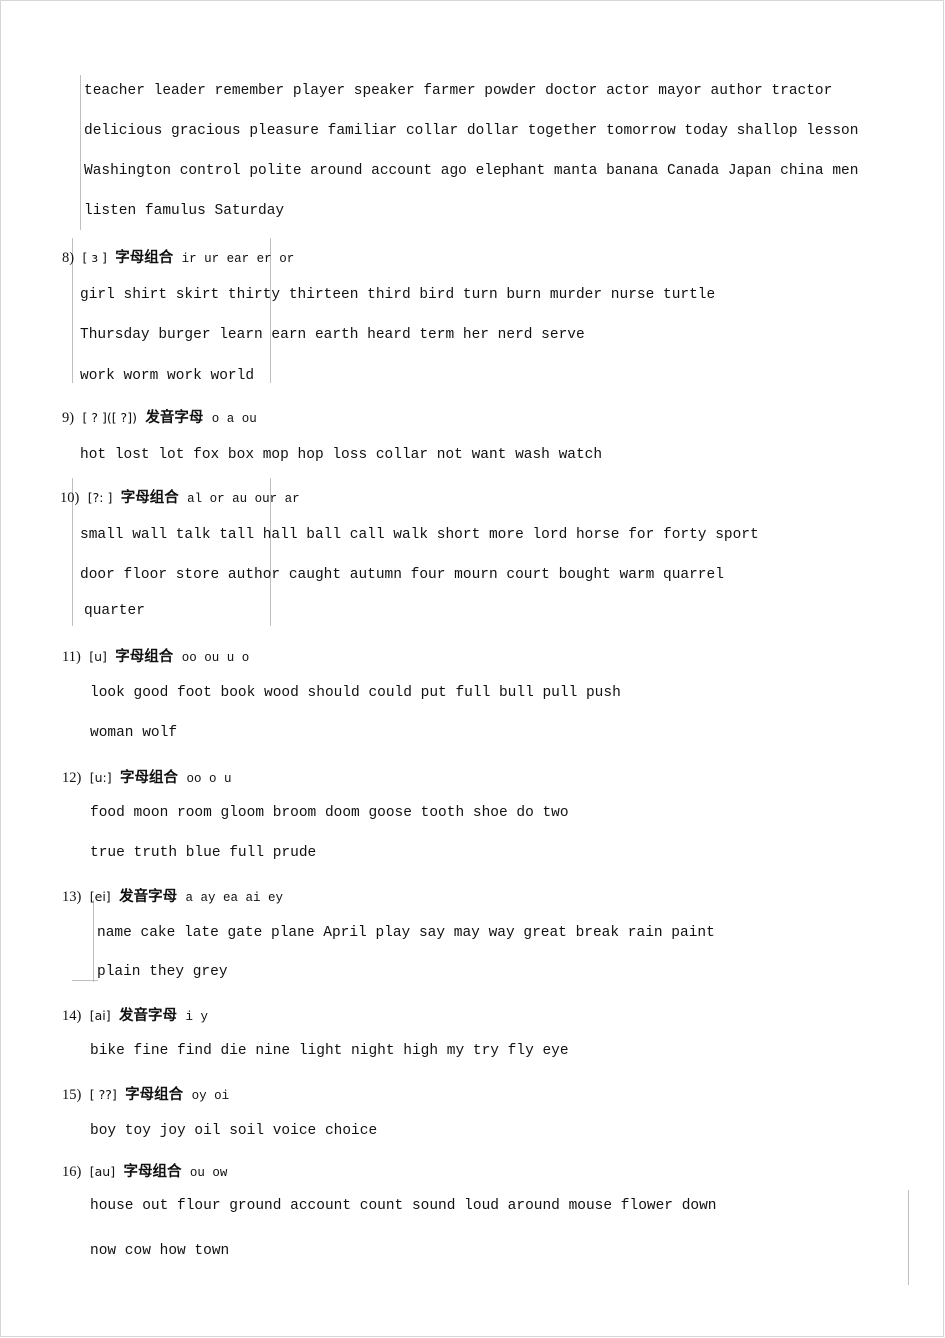 The width and height of the screenshot is (945, 1338). I want to click on section-header-12: 12) [u:] 字母组合 oo o u, so click(146, 776).